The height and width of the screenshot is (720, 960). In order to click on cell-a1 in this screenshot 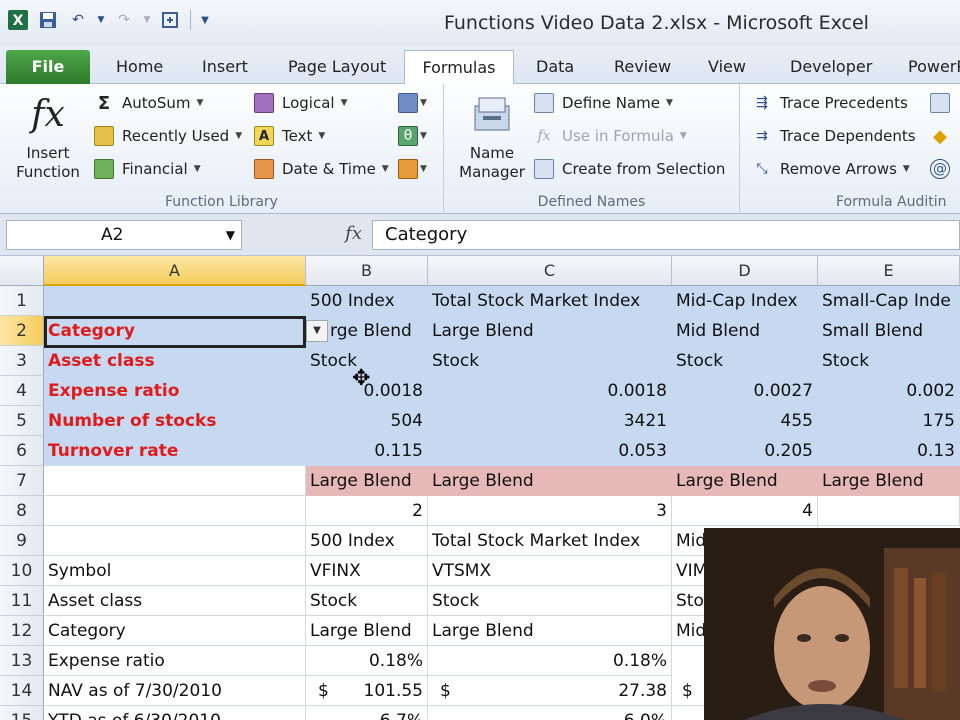, I will do `click(175, 301)`.